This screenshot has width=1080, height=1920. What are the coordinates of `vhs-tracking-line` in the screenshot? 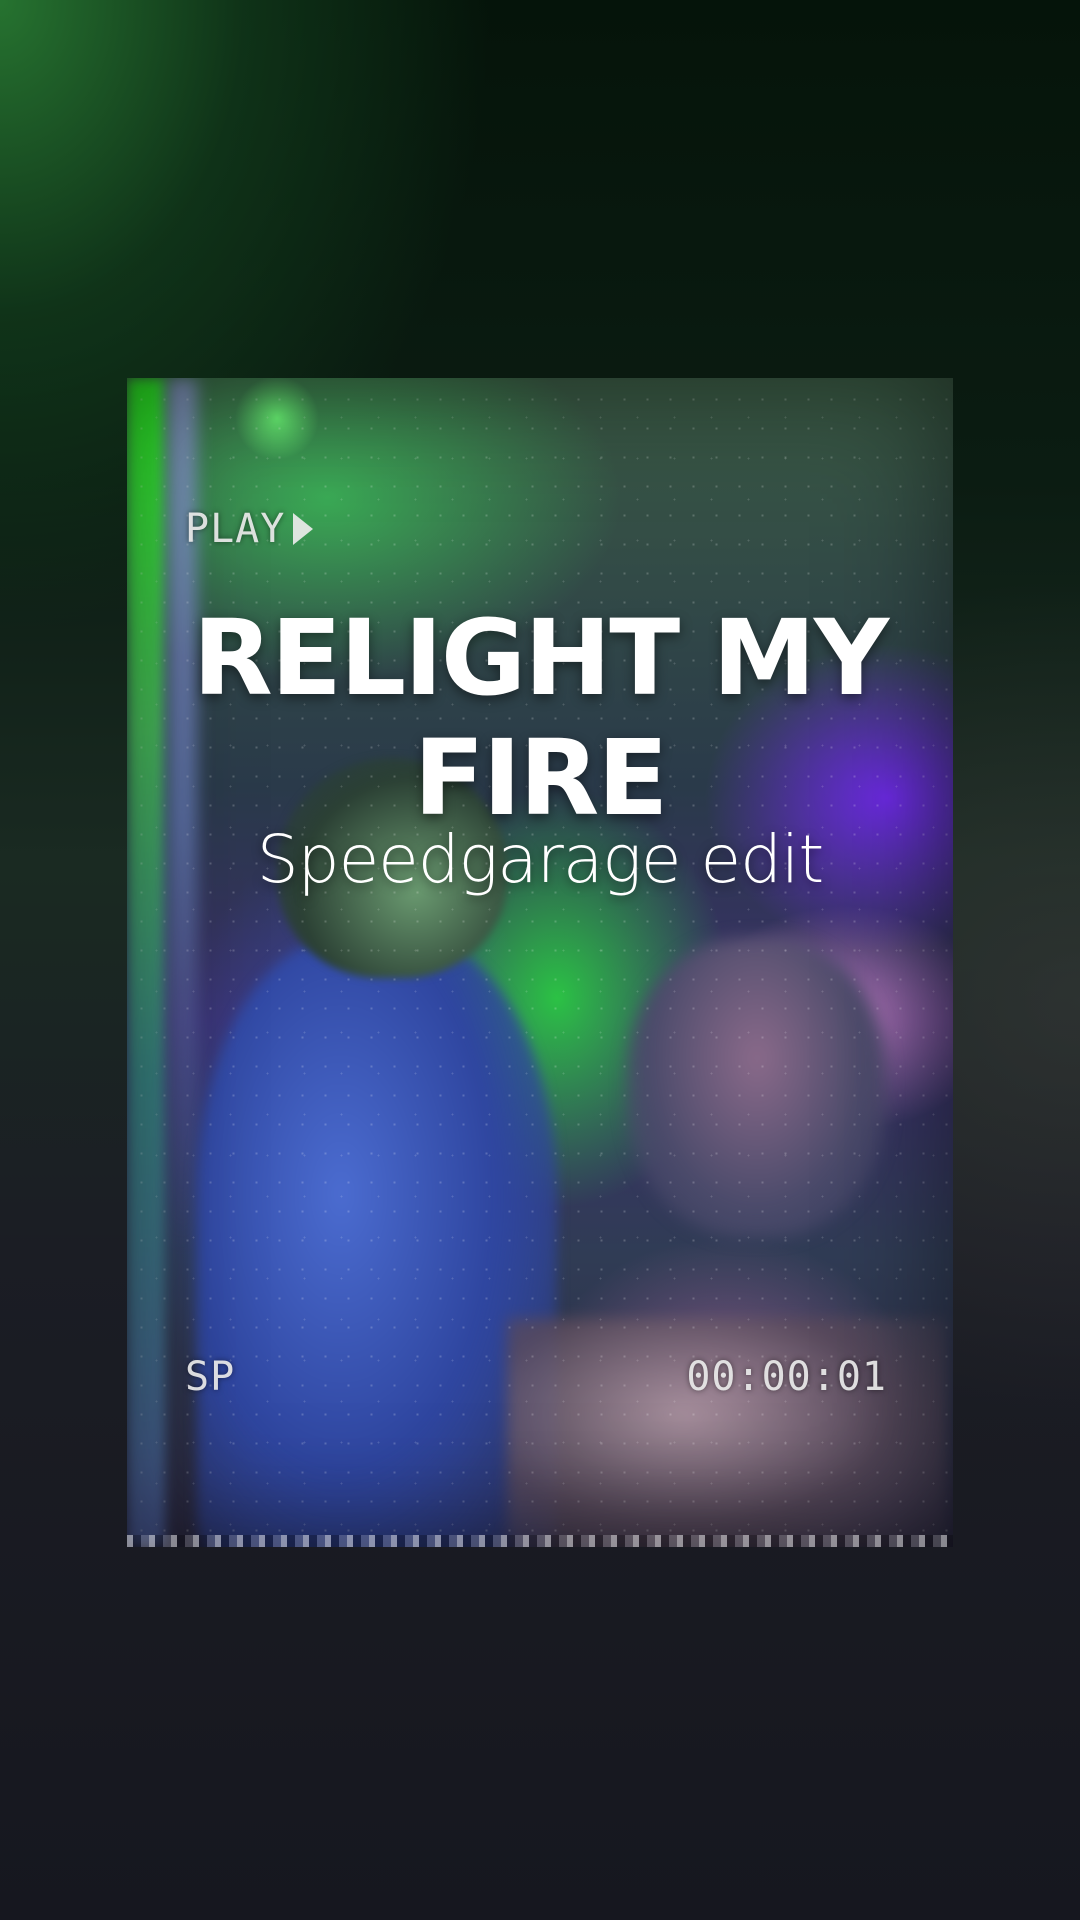 It's located at (540, 1541).